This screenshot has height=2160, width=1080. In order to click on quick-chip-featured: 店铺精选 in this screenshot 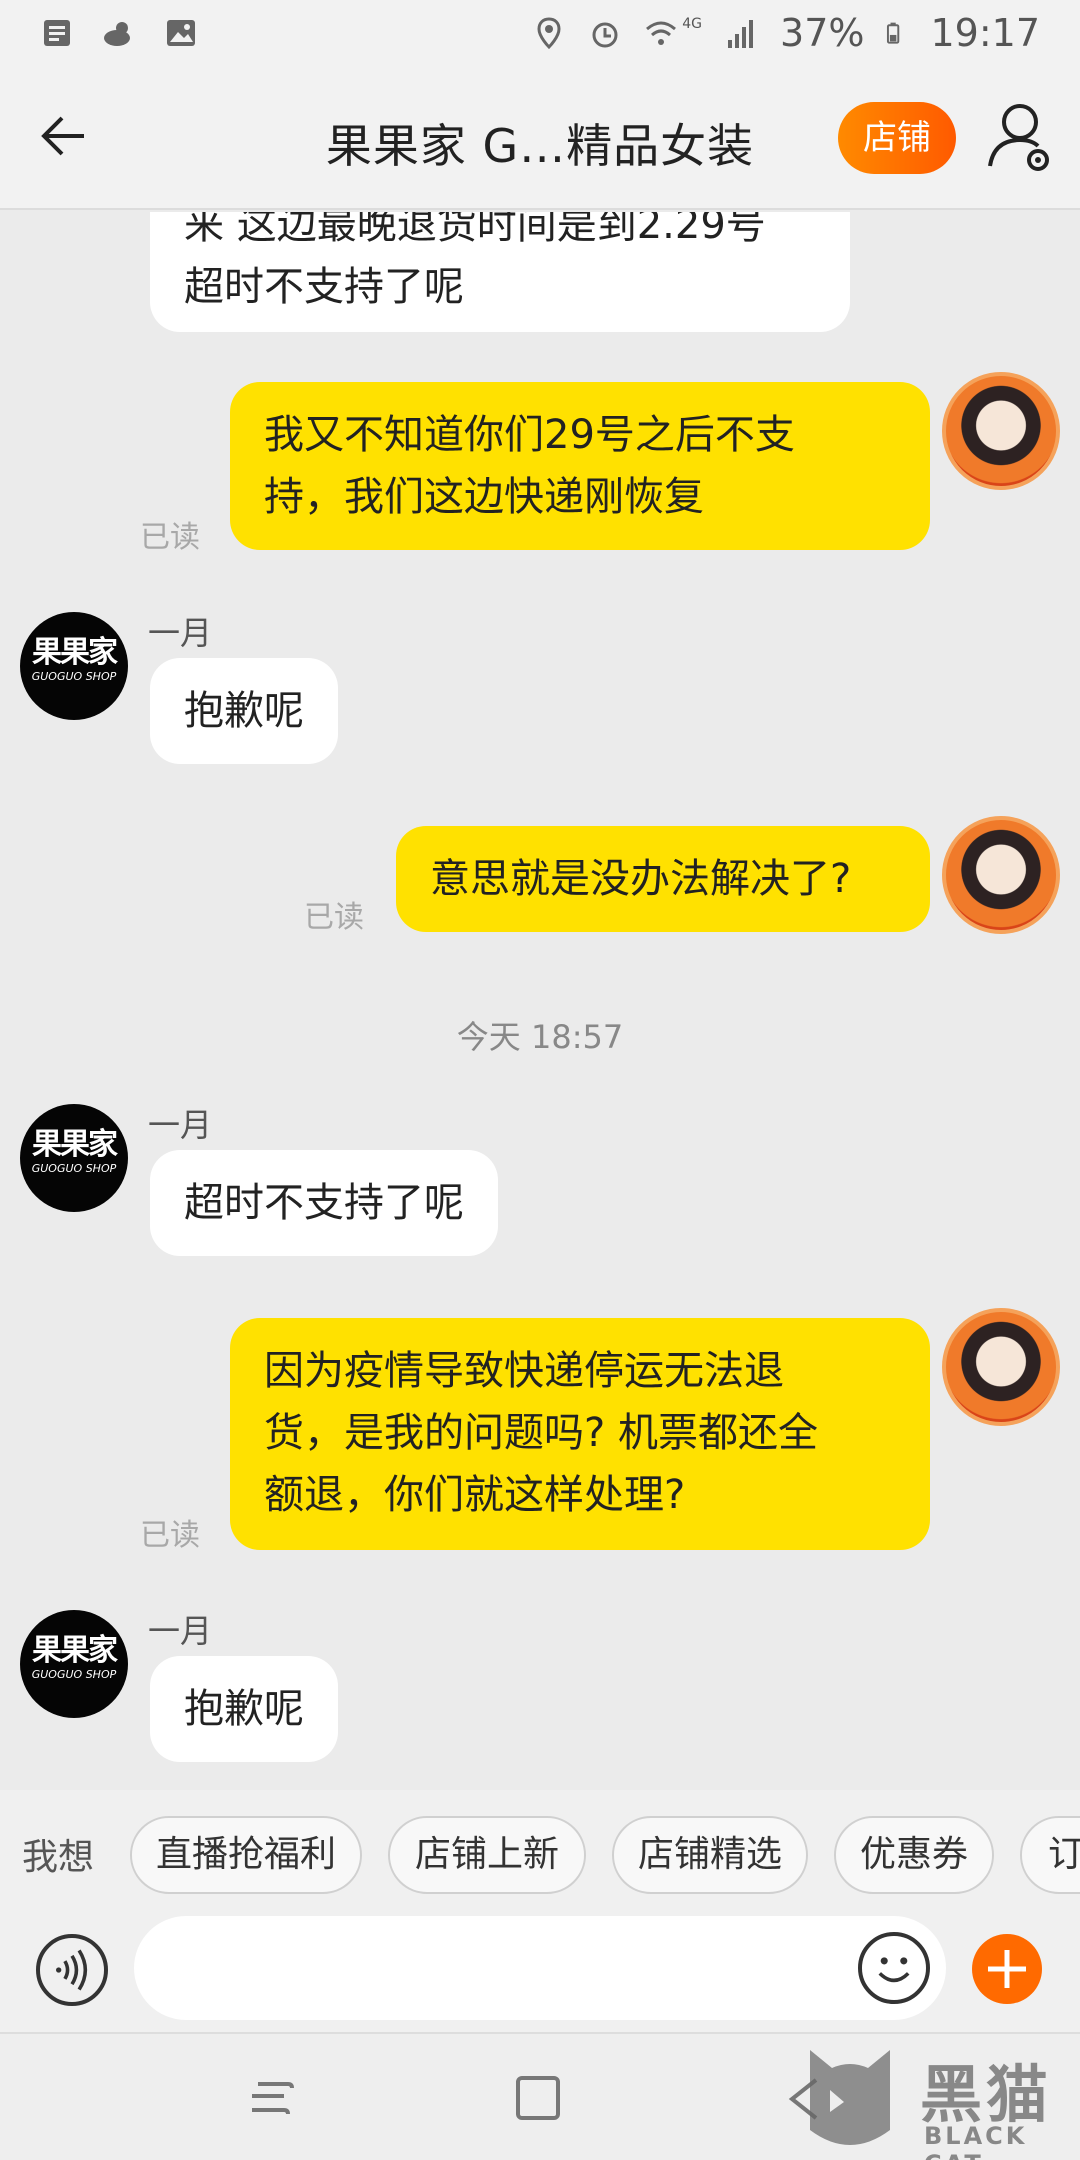, I will do `click(710, 1855)`.